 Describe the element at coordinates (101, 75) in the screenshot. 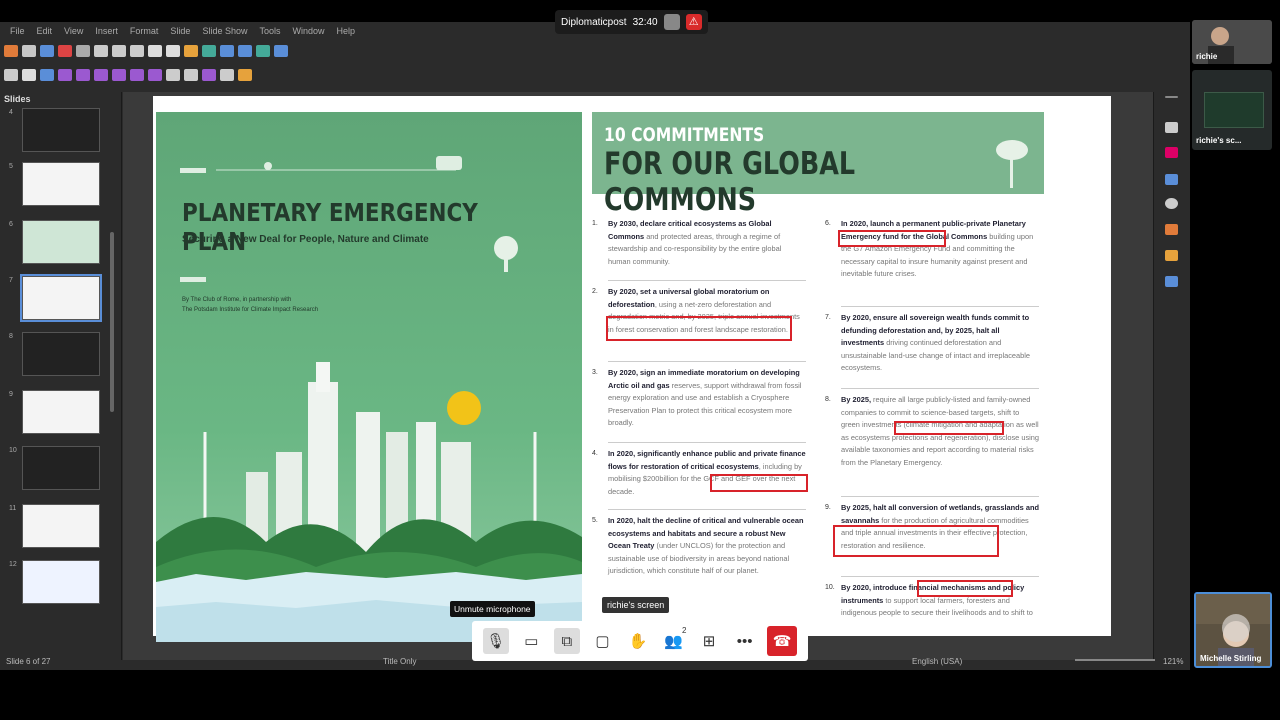

I see `shape-icon` at that location.